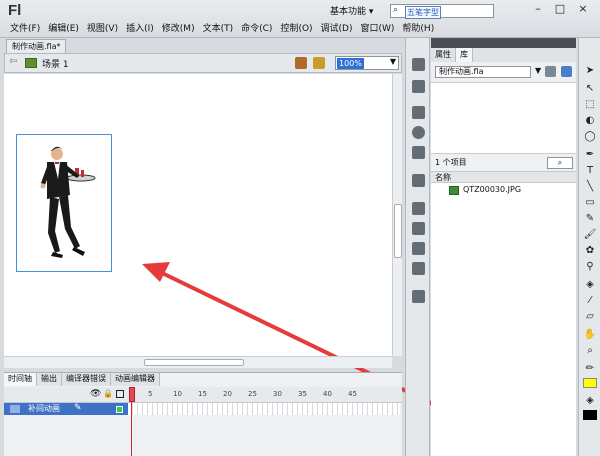  Describe the element at coordinates (418, 228) in the screenshot. I see `component-inspector-icon` at that location.